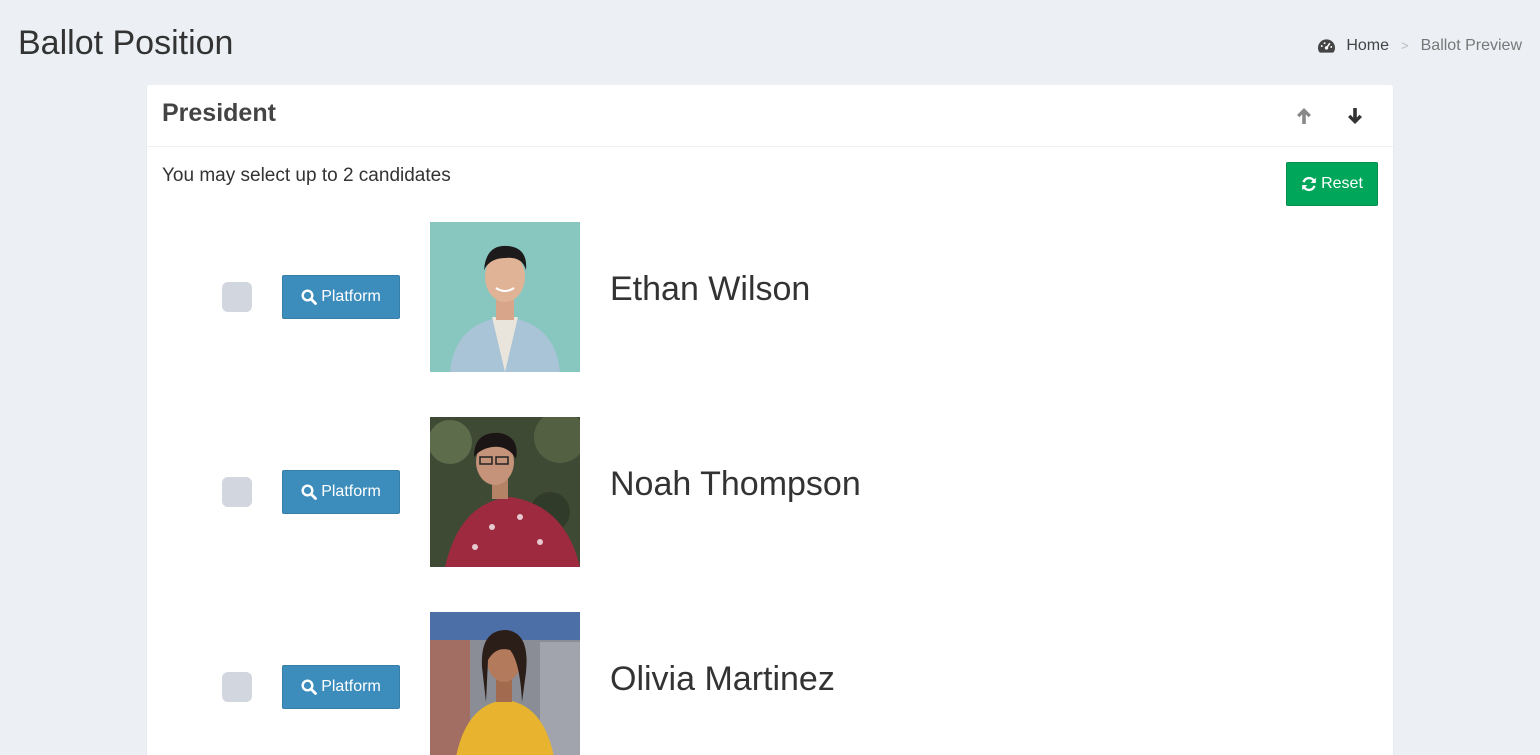 The image size is (1540, 755). I want to click on dashboard-icon, so click(1327, 46).